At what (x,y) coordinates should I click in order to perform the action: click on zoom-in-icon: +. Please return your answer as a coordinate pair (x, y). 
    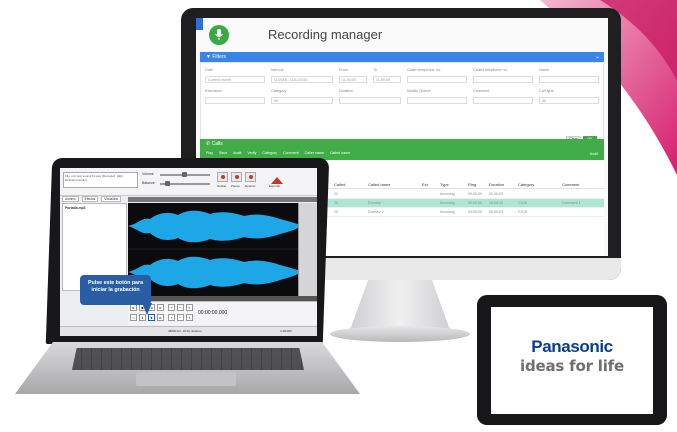
    Looking at the image, I should click on (171, 307).